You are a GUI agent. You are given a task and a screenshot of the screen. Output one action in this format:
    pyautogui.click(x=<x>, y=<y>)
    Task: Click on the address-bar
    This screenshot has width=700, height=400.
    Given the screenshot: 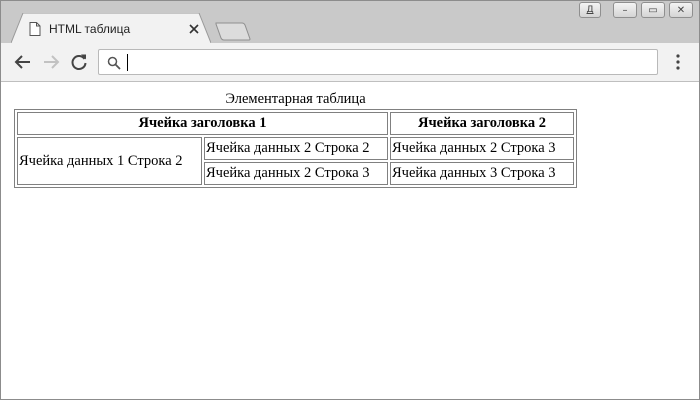 What is the action you would take?
    pyautogui.click(x=378, y=62)
    